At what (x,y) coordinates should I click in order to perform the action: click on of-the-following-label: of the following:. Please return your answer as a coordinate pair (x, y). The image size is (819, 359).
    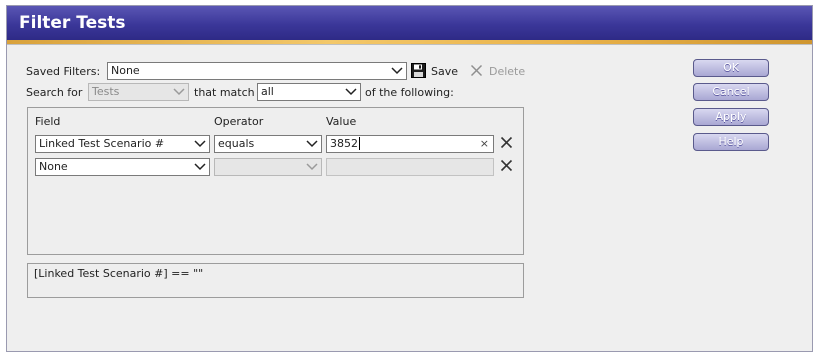
    Looking at the image, I should click on (409, 92).